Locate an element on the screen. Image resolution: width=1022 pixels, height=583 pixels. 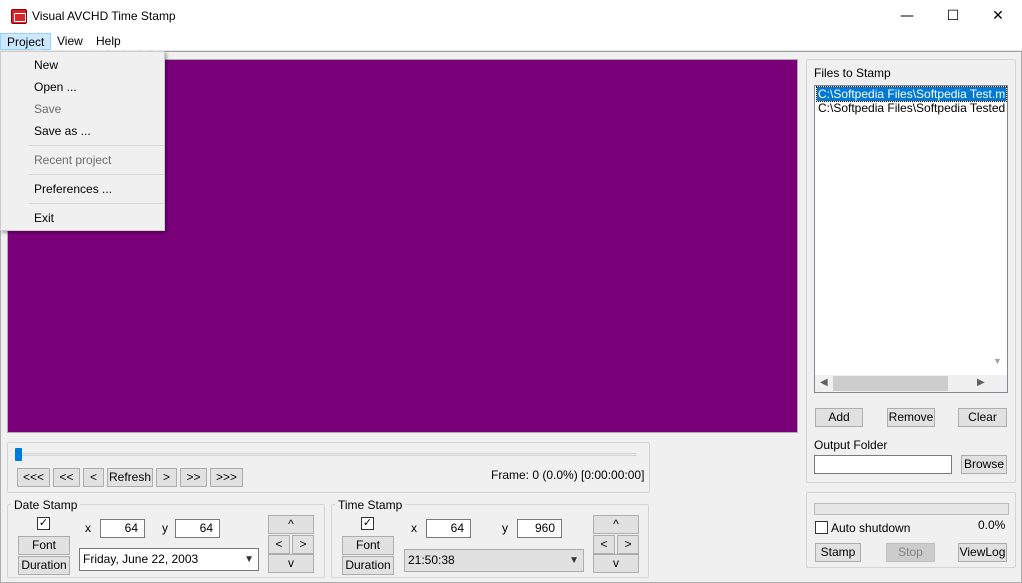
output-folder-input is located at coordinates (883, 464).